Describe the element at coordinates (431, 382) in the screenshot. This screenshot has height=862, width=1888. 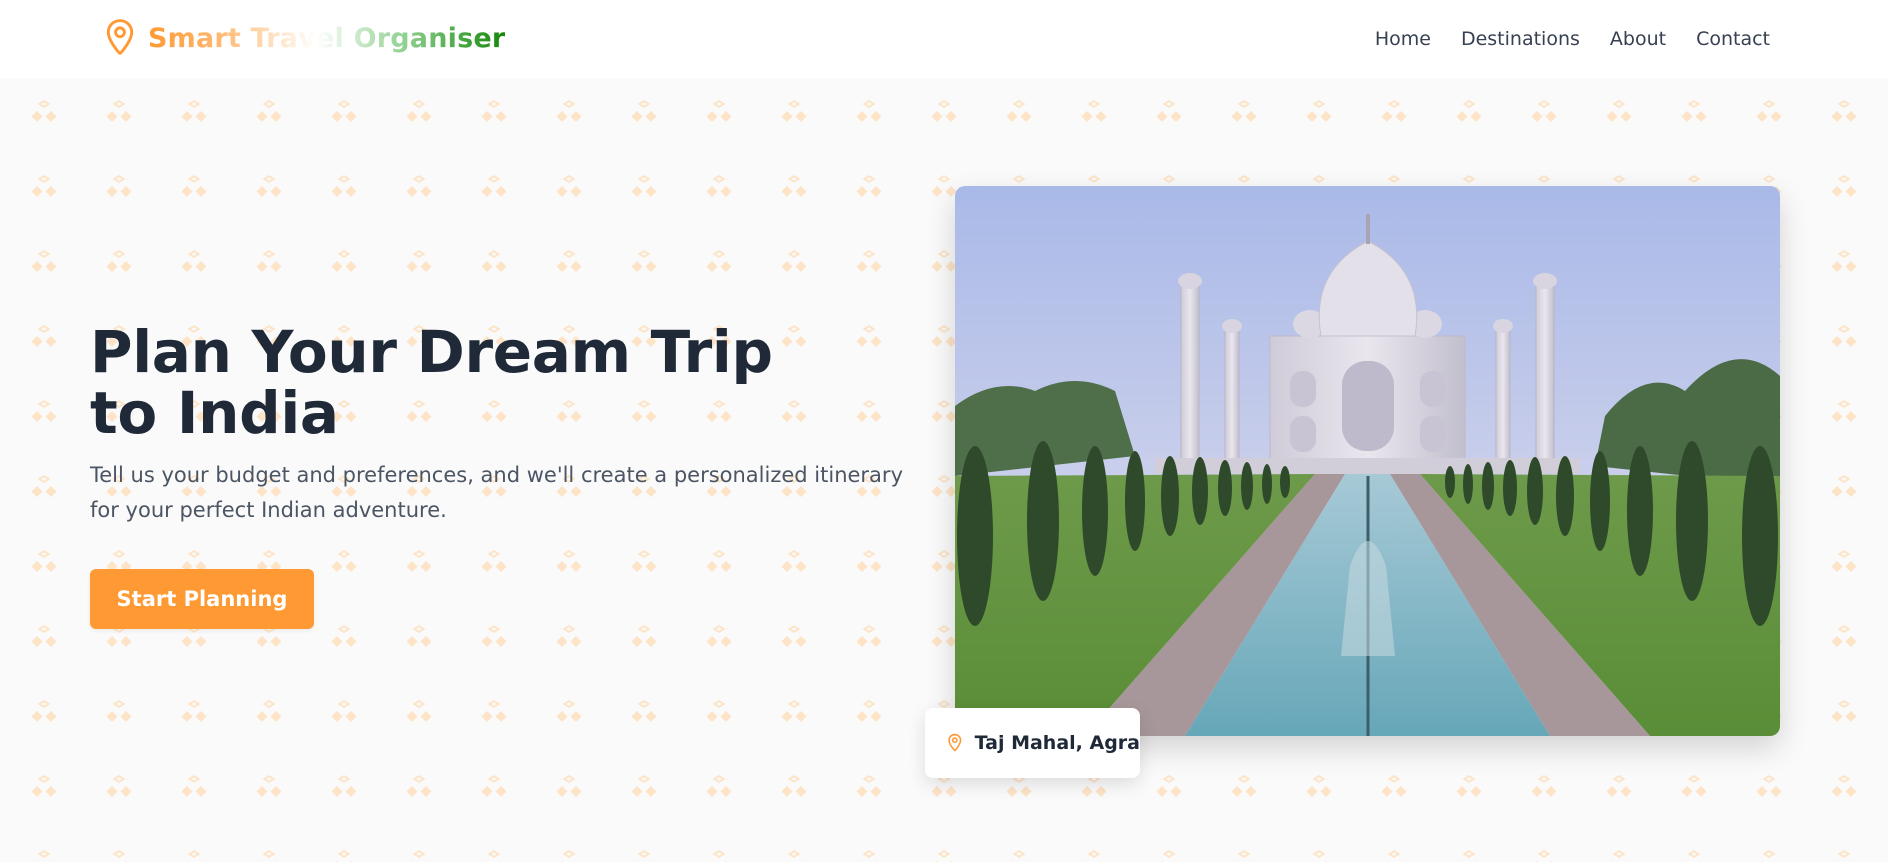
I see `hero-headline: Plan Your Dream Trip to India` at that location.